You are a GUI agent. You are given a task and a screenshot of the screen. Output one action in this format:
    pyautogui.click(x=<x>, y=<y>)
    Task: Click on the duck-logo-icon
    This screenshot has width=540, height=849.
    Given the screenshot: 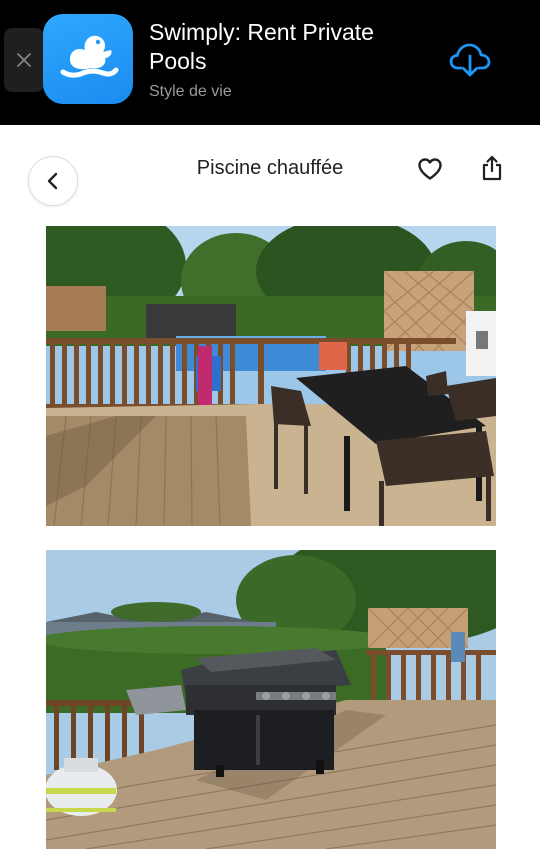 What is the action you would take?
    pyautogui.click(x=89, y=56)
    